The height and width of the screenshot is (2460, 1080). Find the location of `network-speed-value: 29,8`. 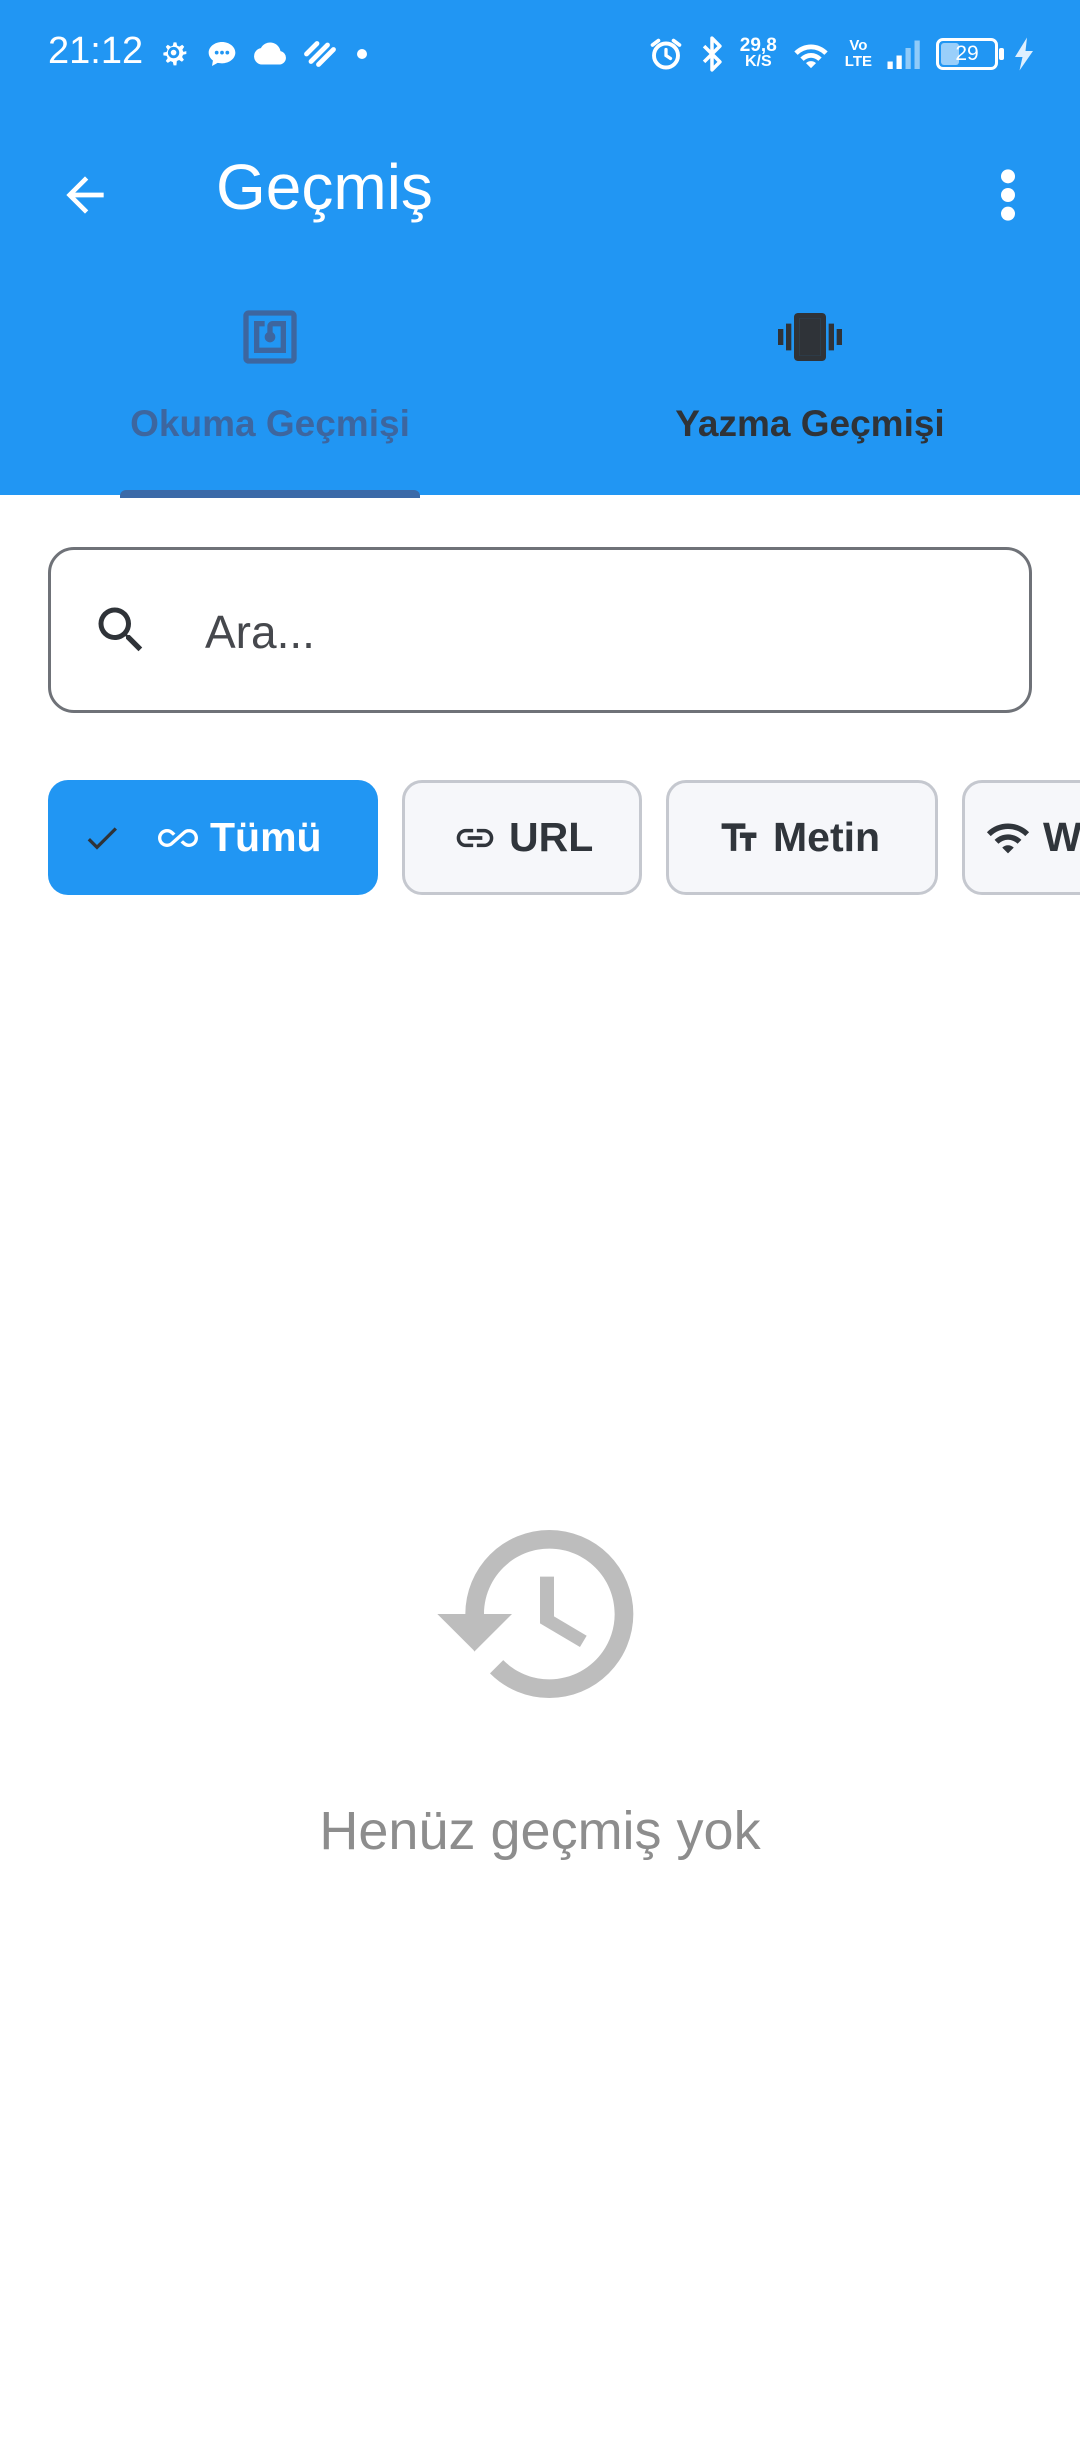

network-speed-value: 29,8 is located at coordinates (758, 45).